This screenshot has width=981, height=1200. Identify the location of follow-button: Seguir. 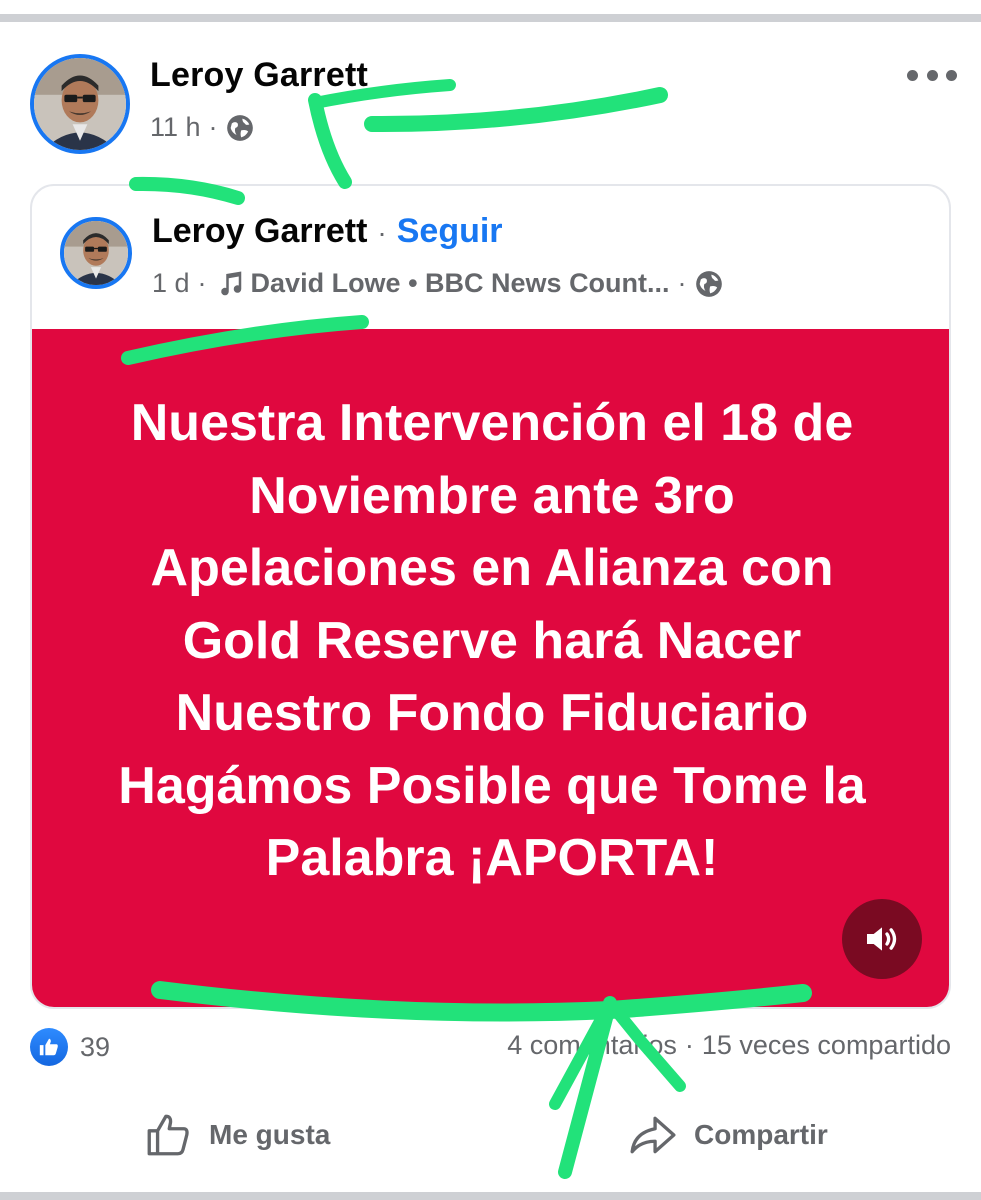
(450, 231).